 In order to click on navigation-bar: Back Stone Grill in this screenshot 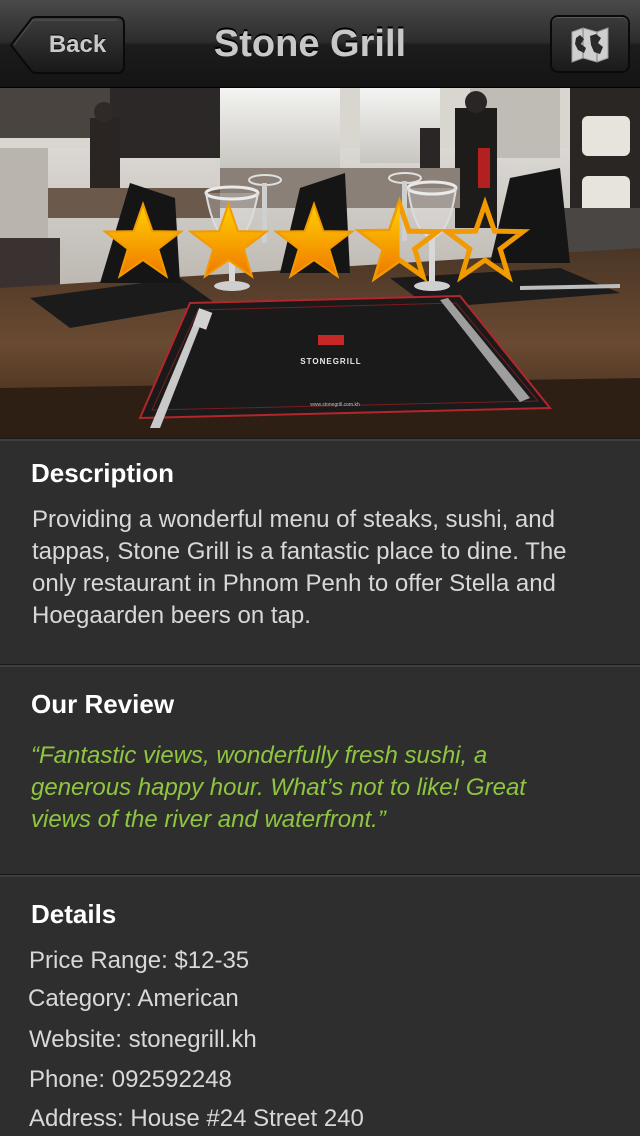, I will do `click(320, 44)`.